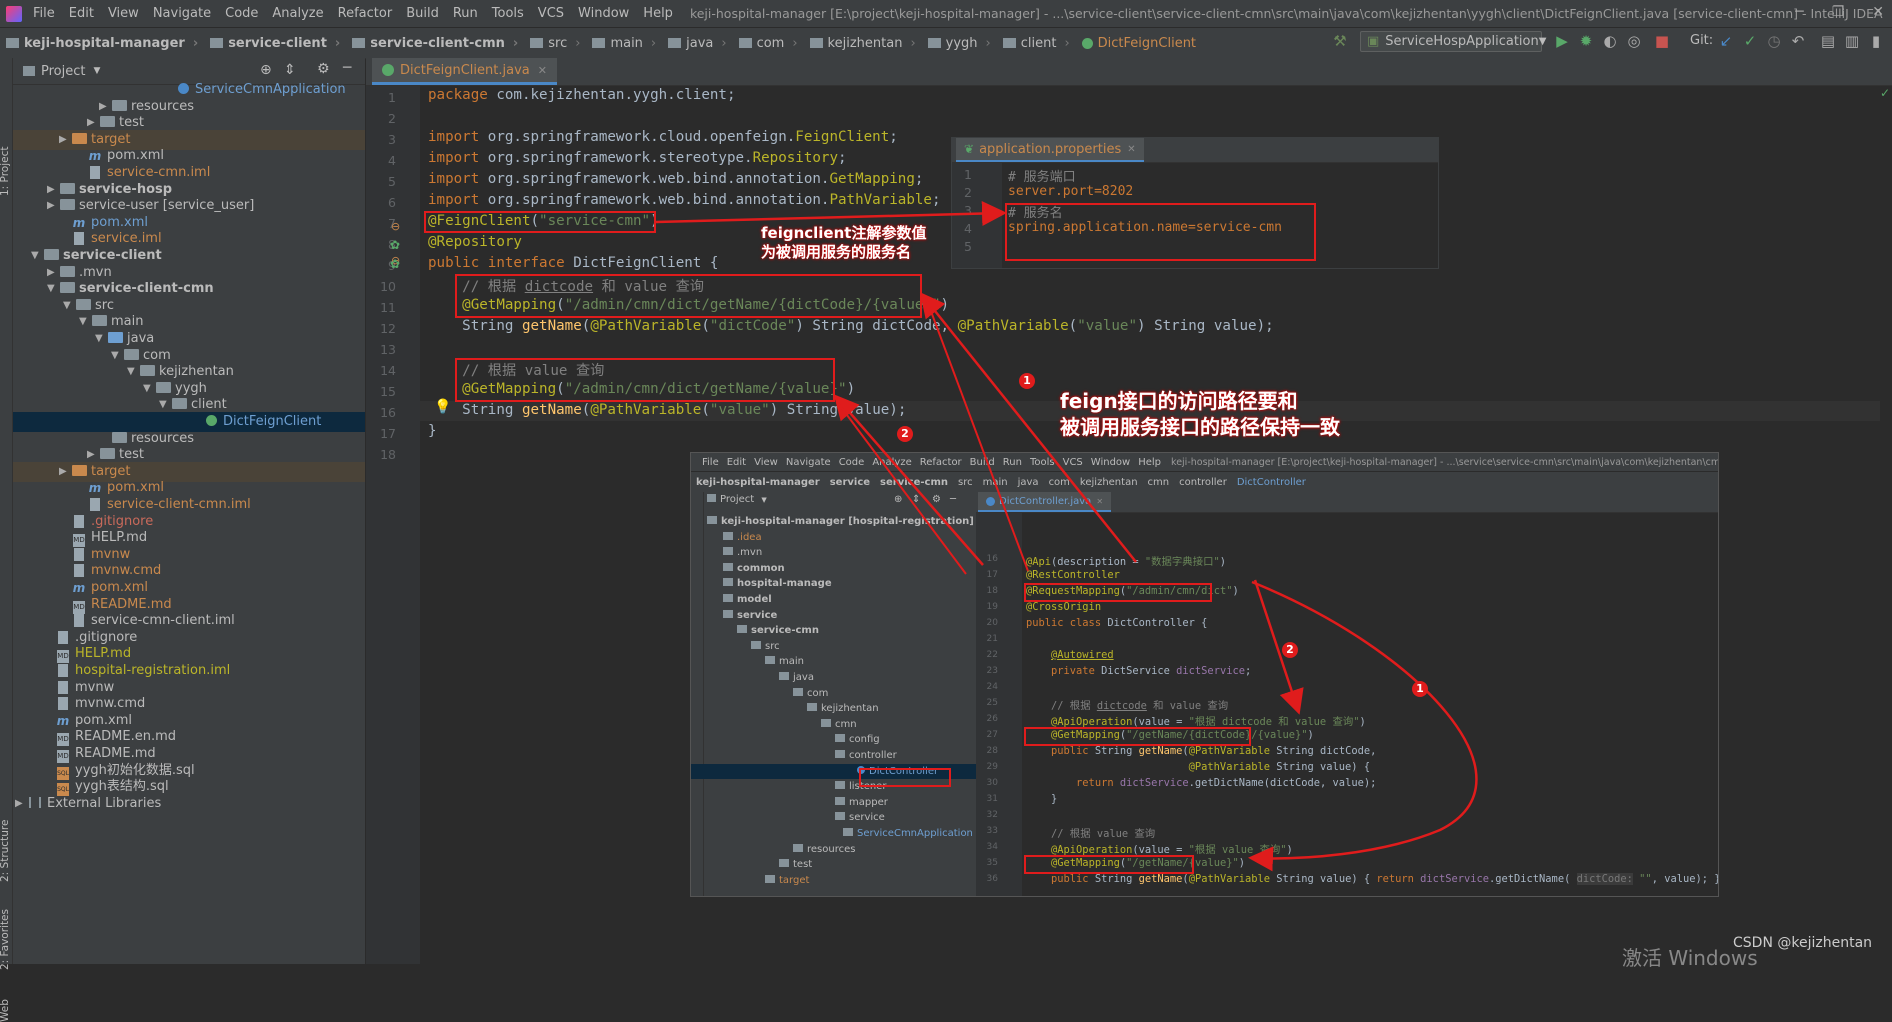 This screenshot has width=1892, height=1022. What do you see at coordinates (5, 1010) in the screenshot?
I see `tab-web: Web` at bounding box center [5, 1010].